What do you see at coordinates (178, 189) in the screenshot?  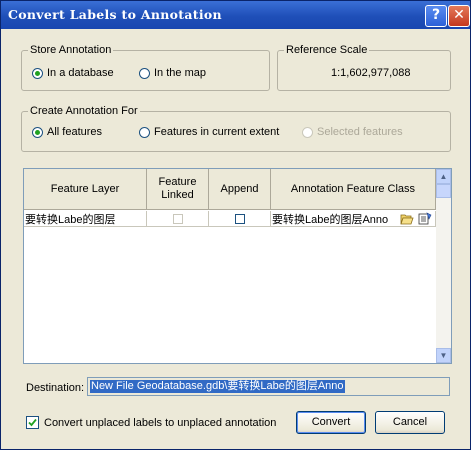 I see `column-header-feature-linked: Feature Linked` at bounding box center [178, 189].